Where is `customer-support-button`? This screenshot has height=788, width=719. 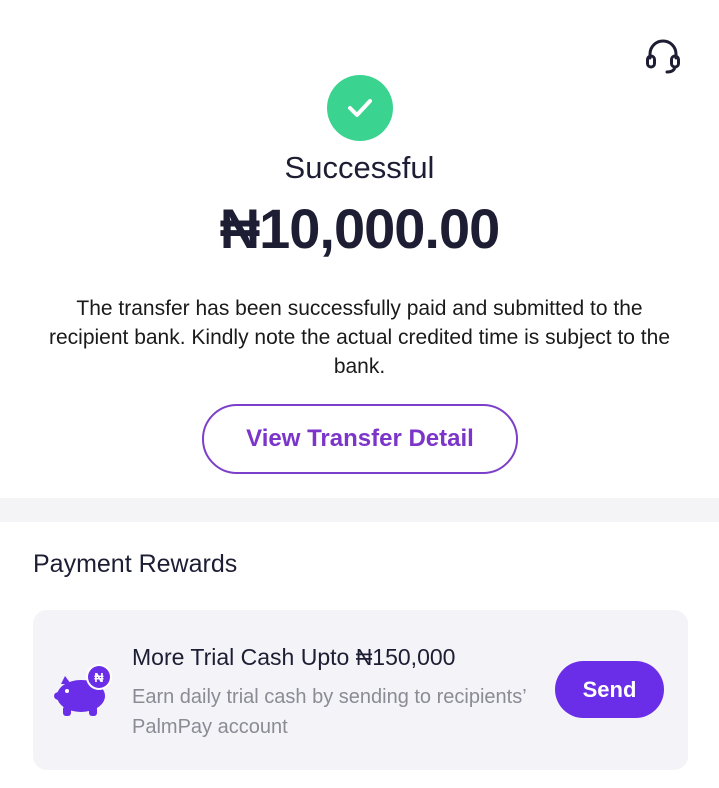
customer-support-button is located at coordinates (663, 56).